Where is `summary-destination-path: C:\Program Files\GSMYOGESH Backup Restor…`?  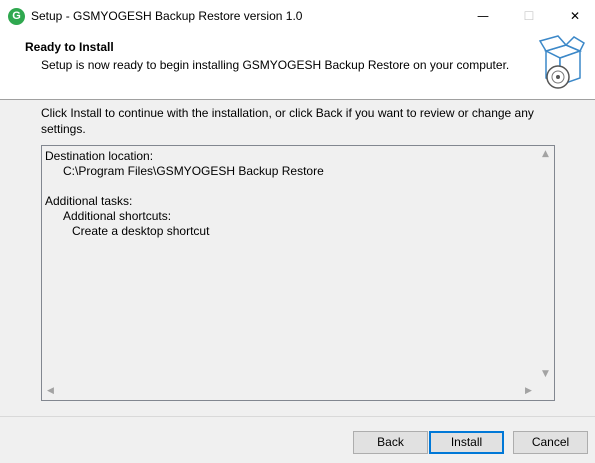
summary-destination-path: C:\Program Files\GSMYOGESH Backup Restor… is located at coordinates (193, 171).